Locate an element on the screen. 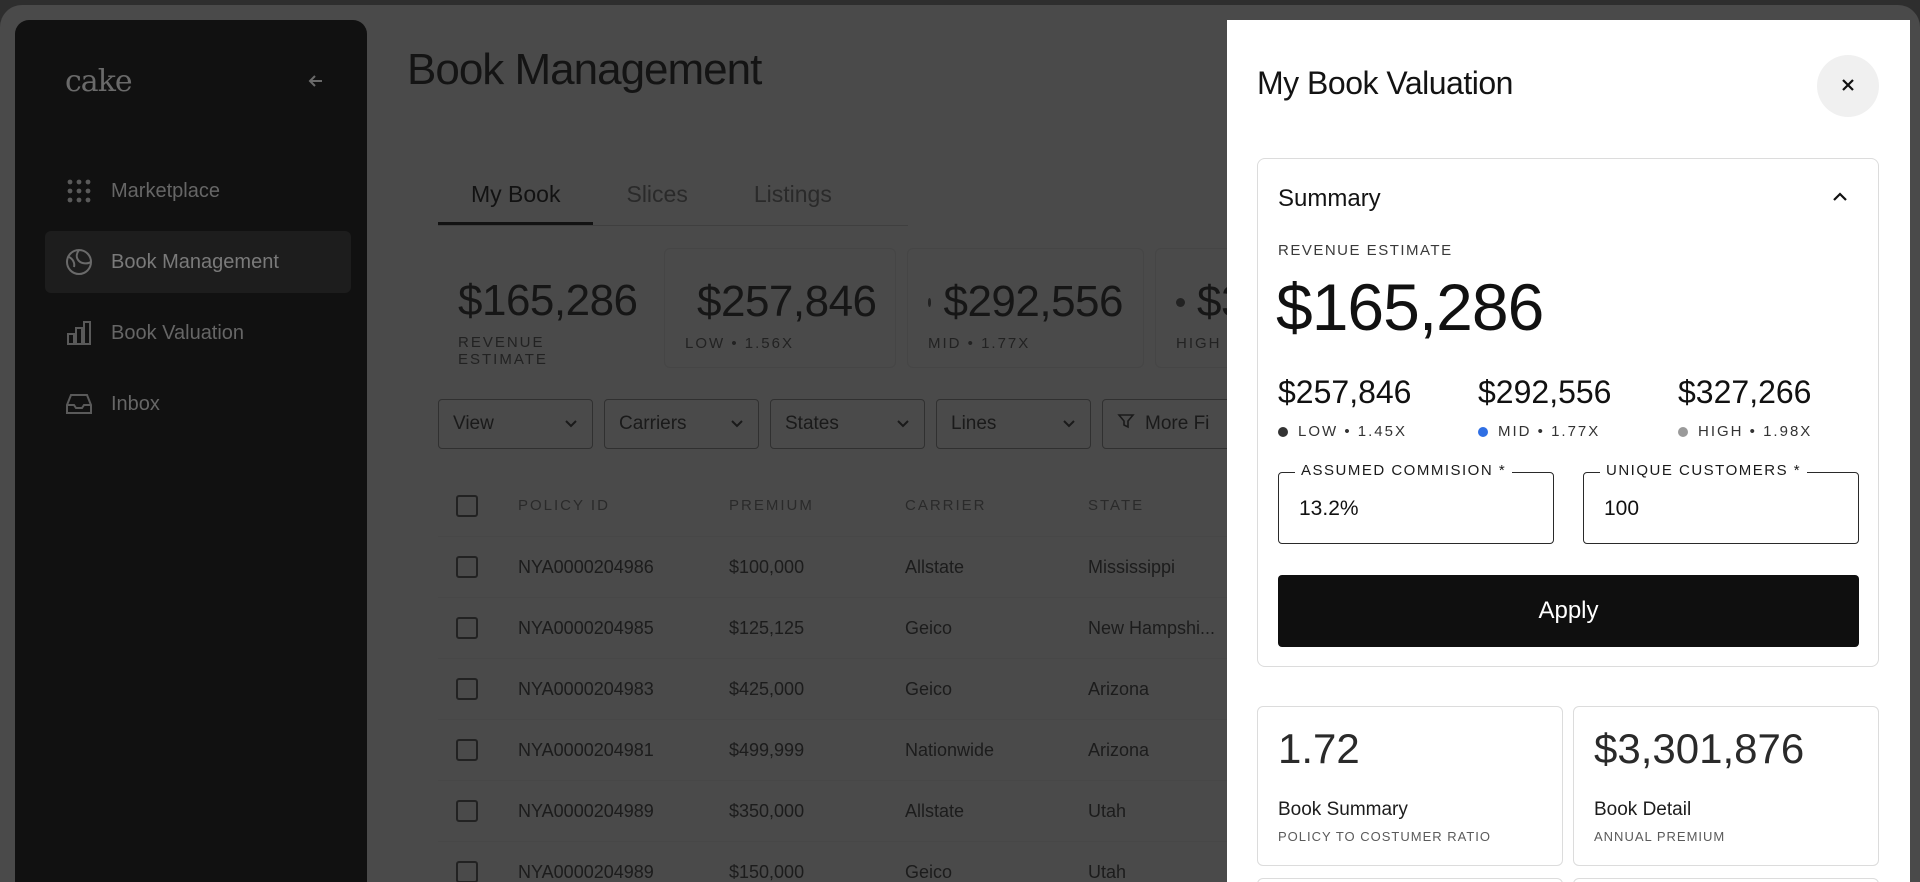  tier-label: HIGH • 1.98X is located at coordinates (1755, 431).